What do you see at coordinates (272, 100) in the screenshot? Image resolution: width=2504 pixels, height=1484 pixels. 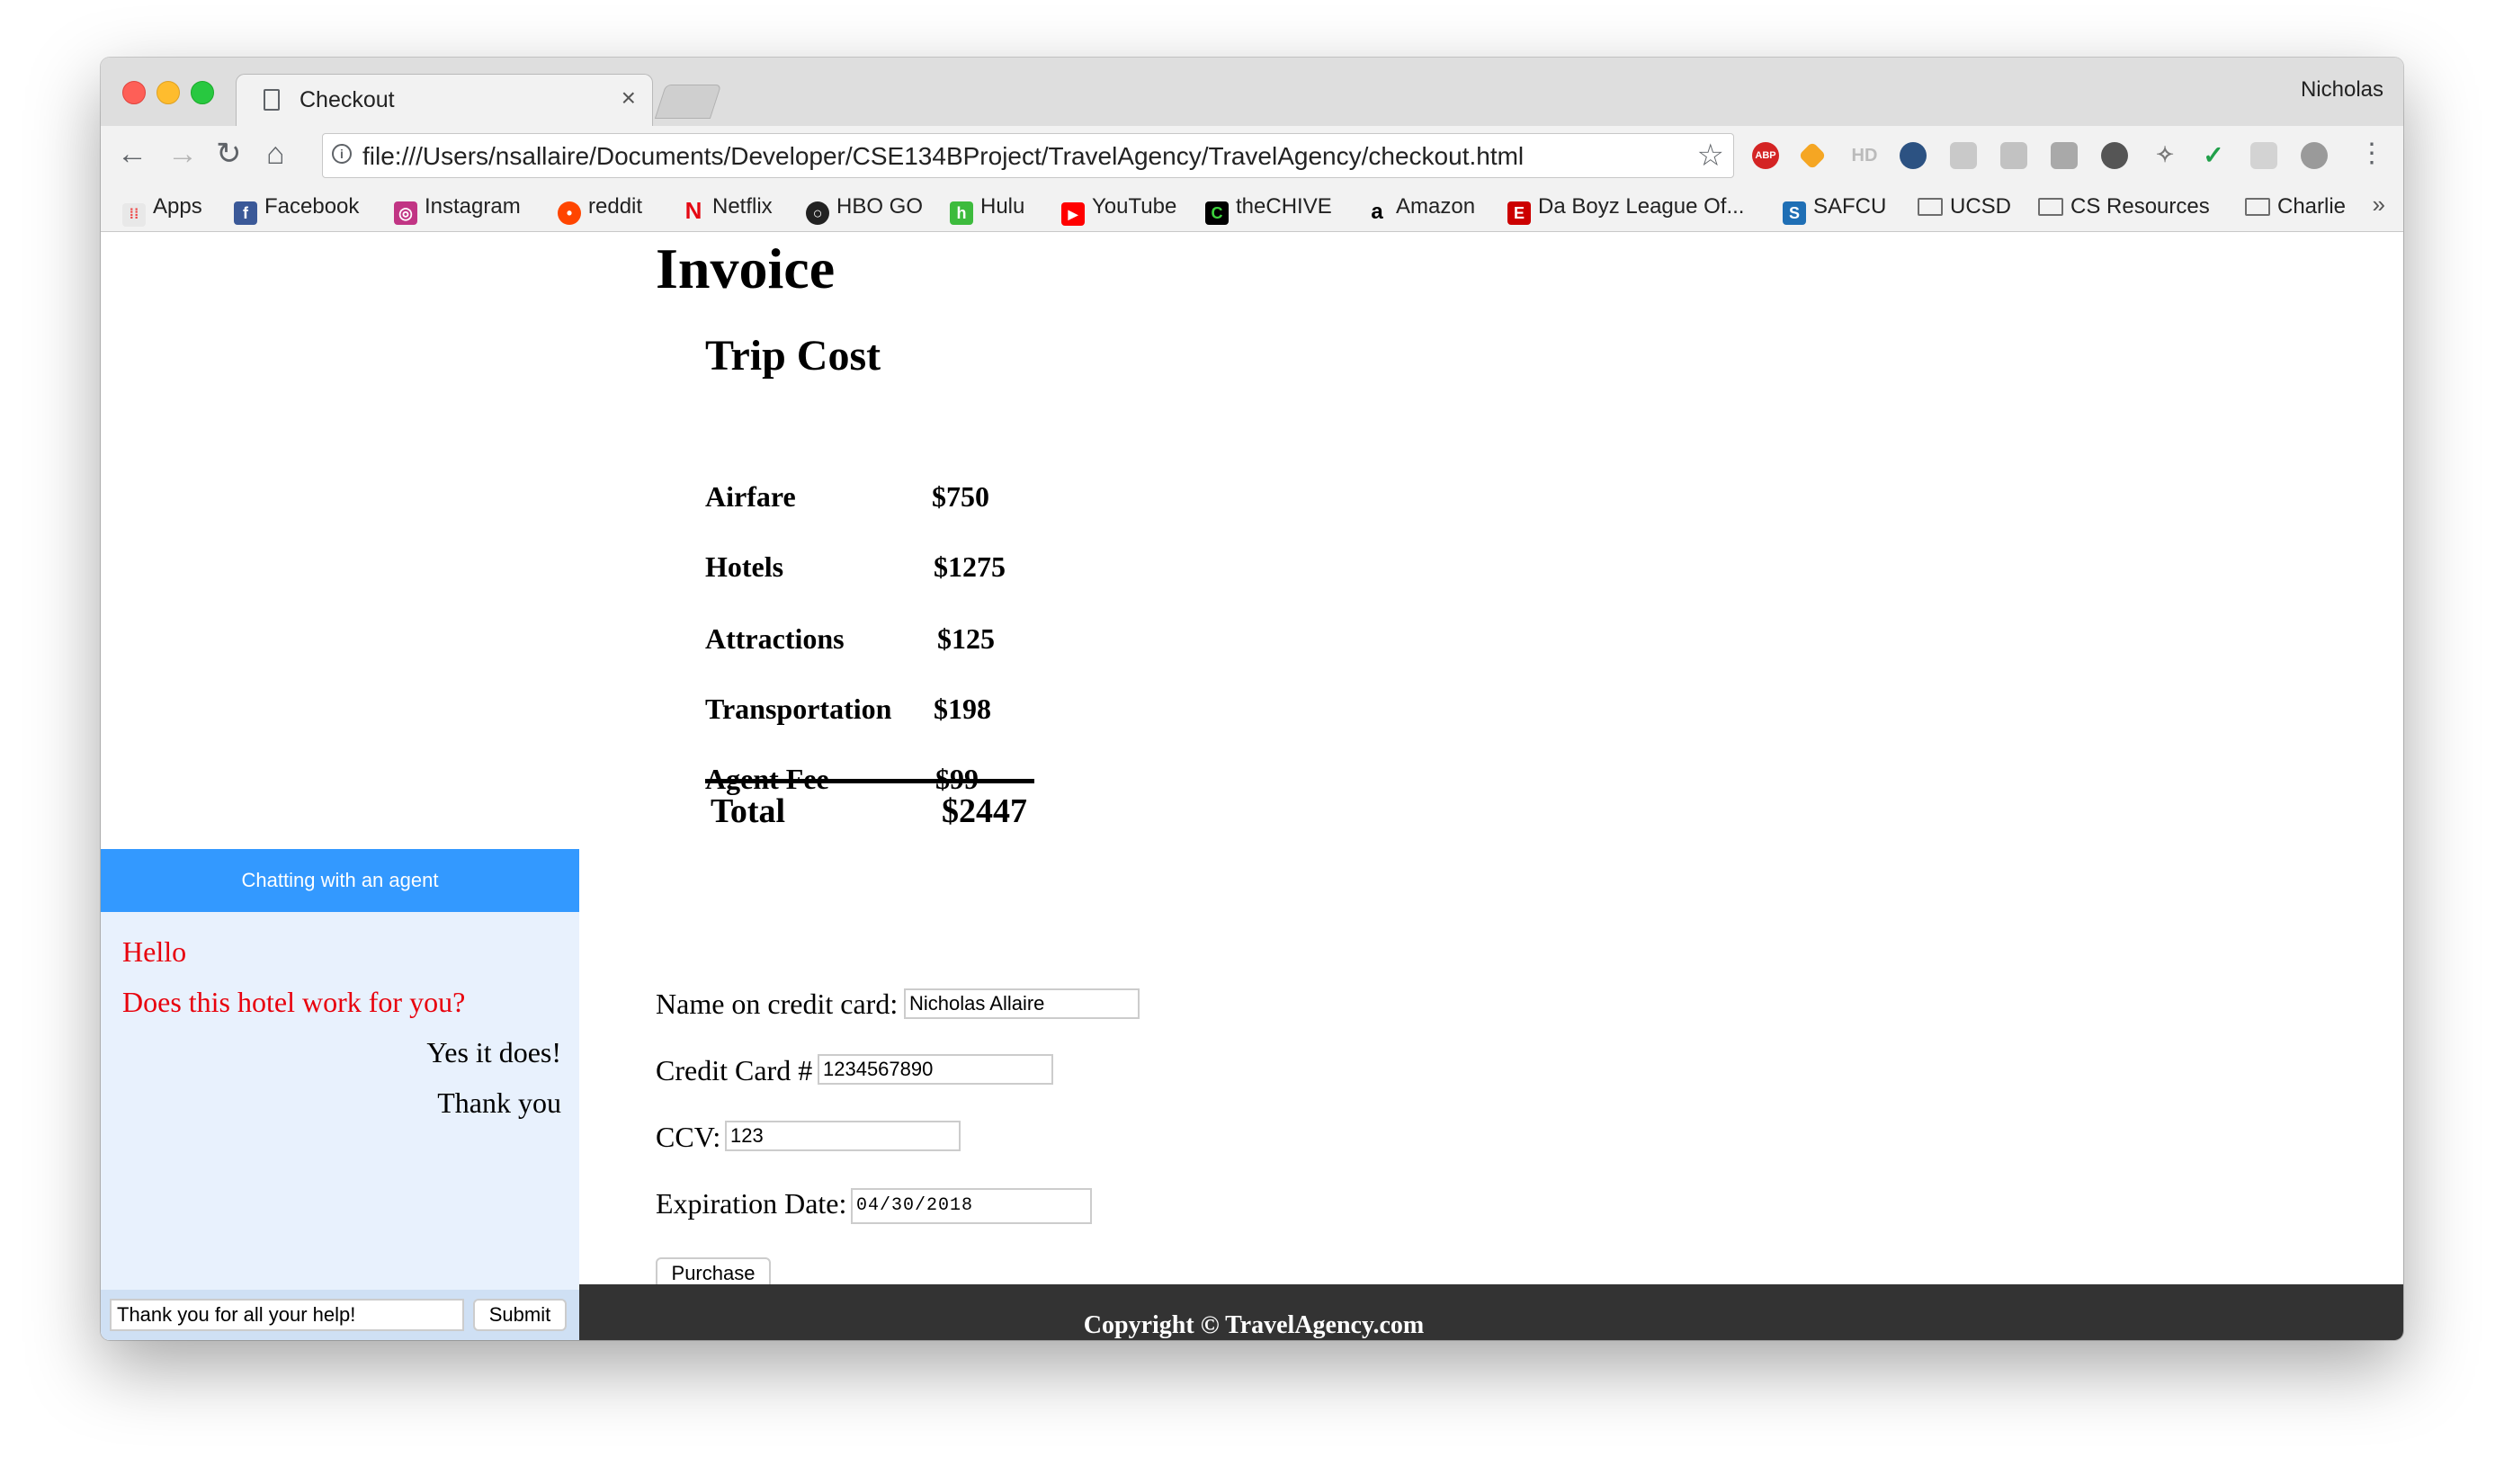 I see `document-icon` at bounding box center [272, 100].